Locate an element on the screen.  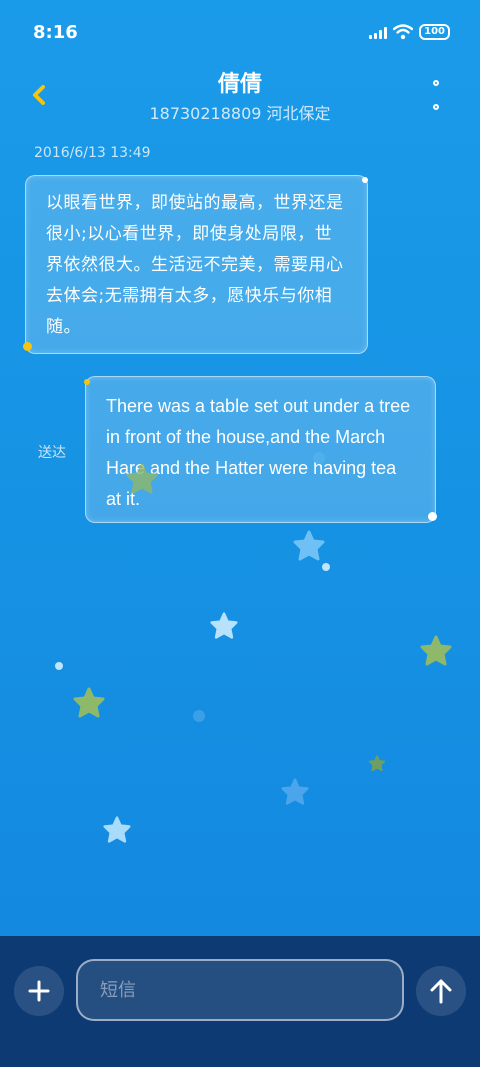
signal-icon is located at coordinates (378, 32).